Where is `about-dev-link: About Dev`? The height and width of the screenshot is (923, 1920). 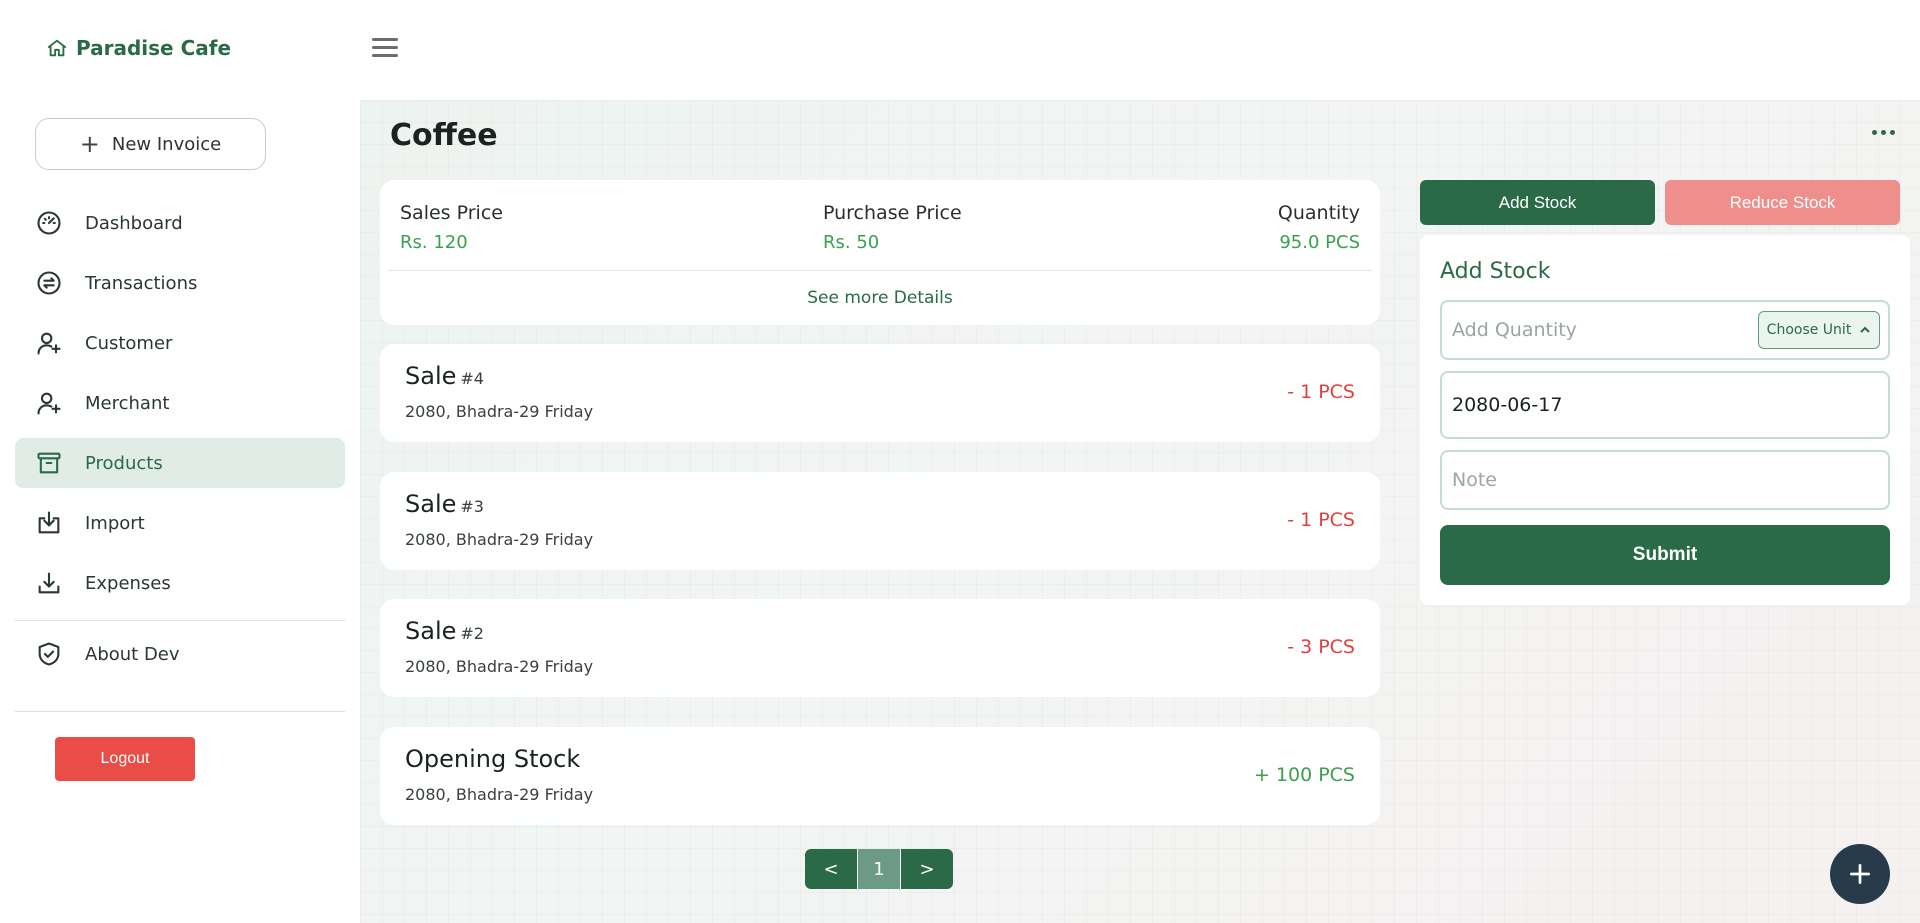
about-dev-link: About Dev is located at coordinates (107, 654).